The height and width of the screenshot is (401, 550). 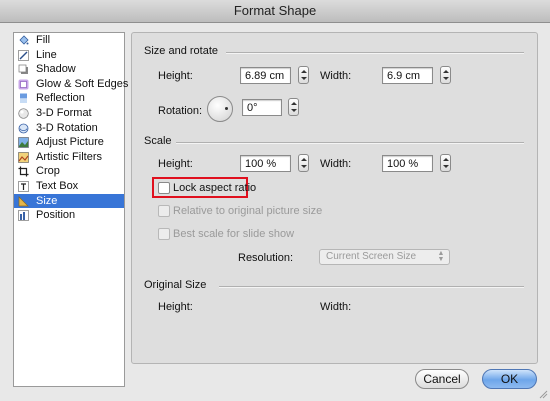 What do you see at coordinates (23, 157) in the screenshot?
I see `artistic-filters-icon` at bounding box center [23, 157].